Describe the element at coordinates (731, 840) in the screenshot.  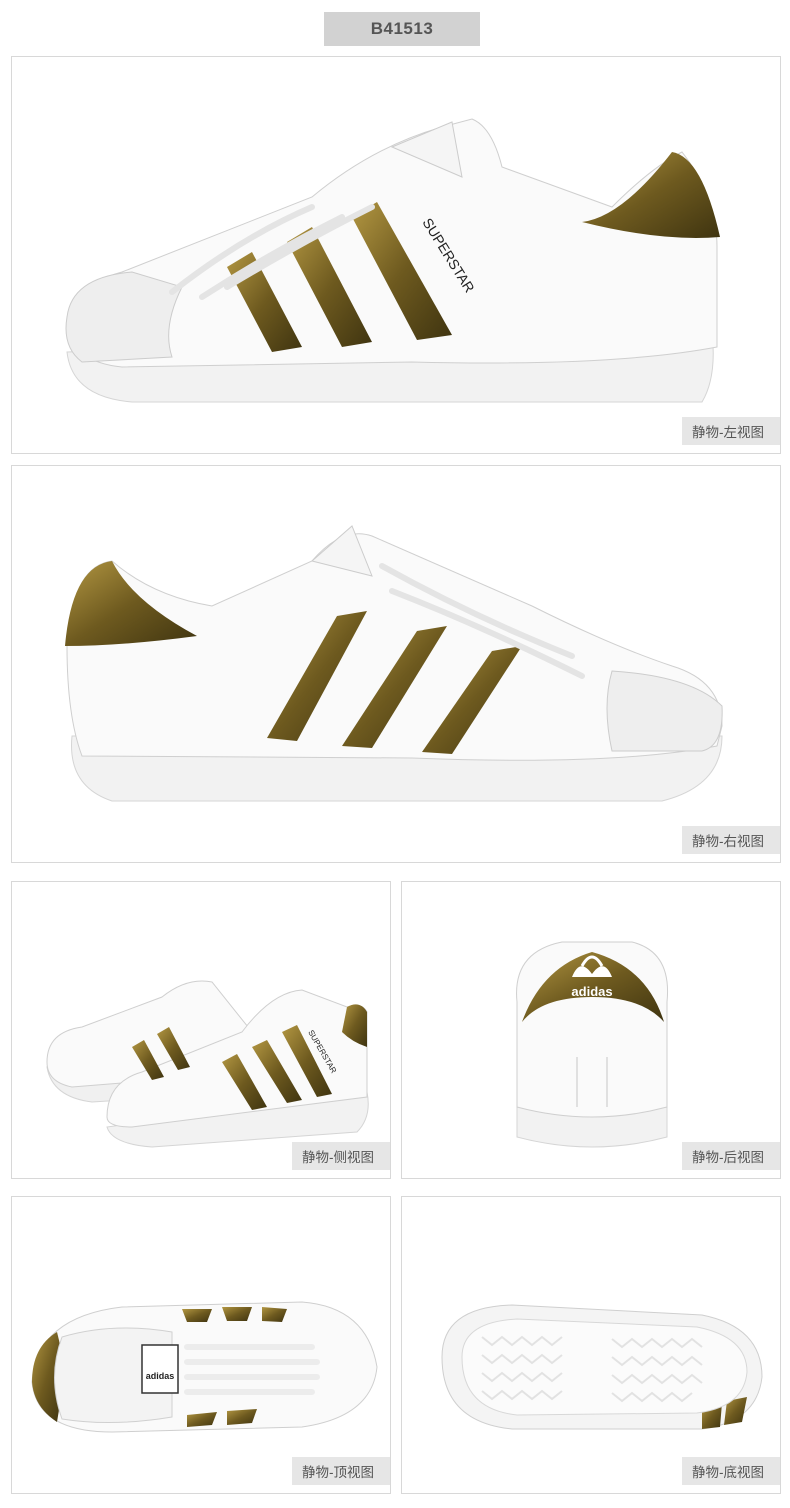
I see `view-caption: 静物-右视图` at that location.